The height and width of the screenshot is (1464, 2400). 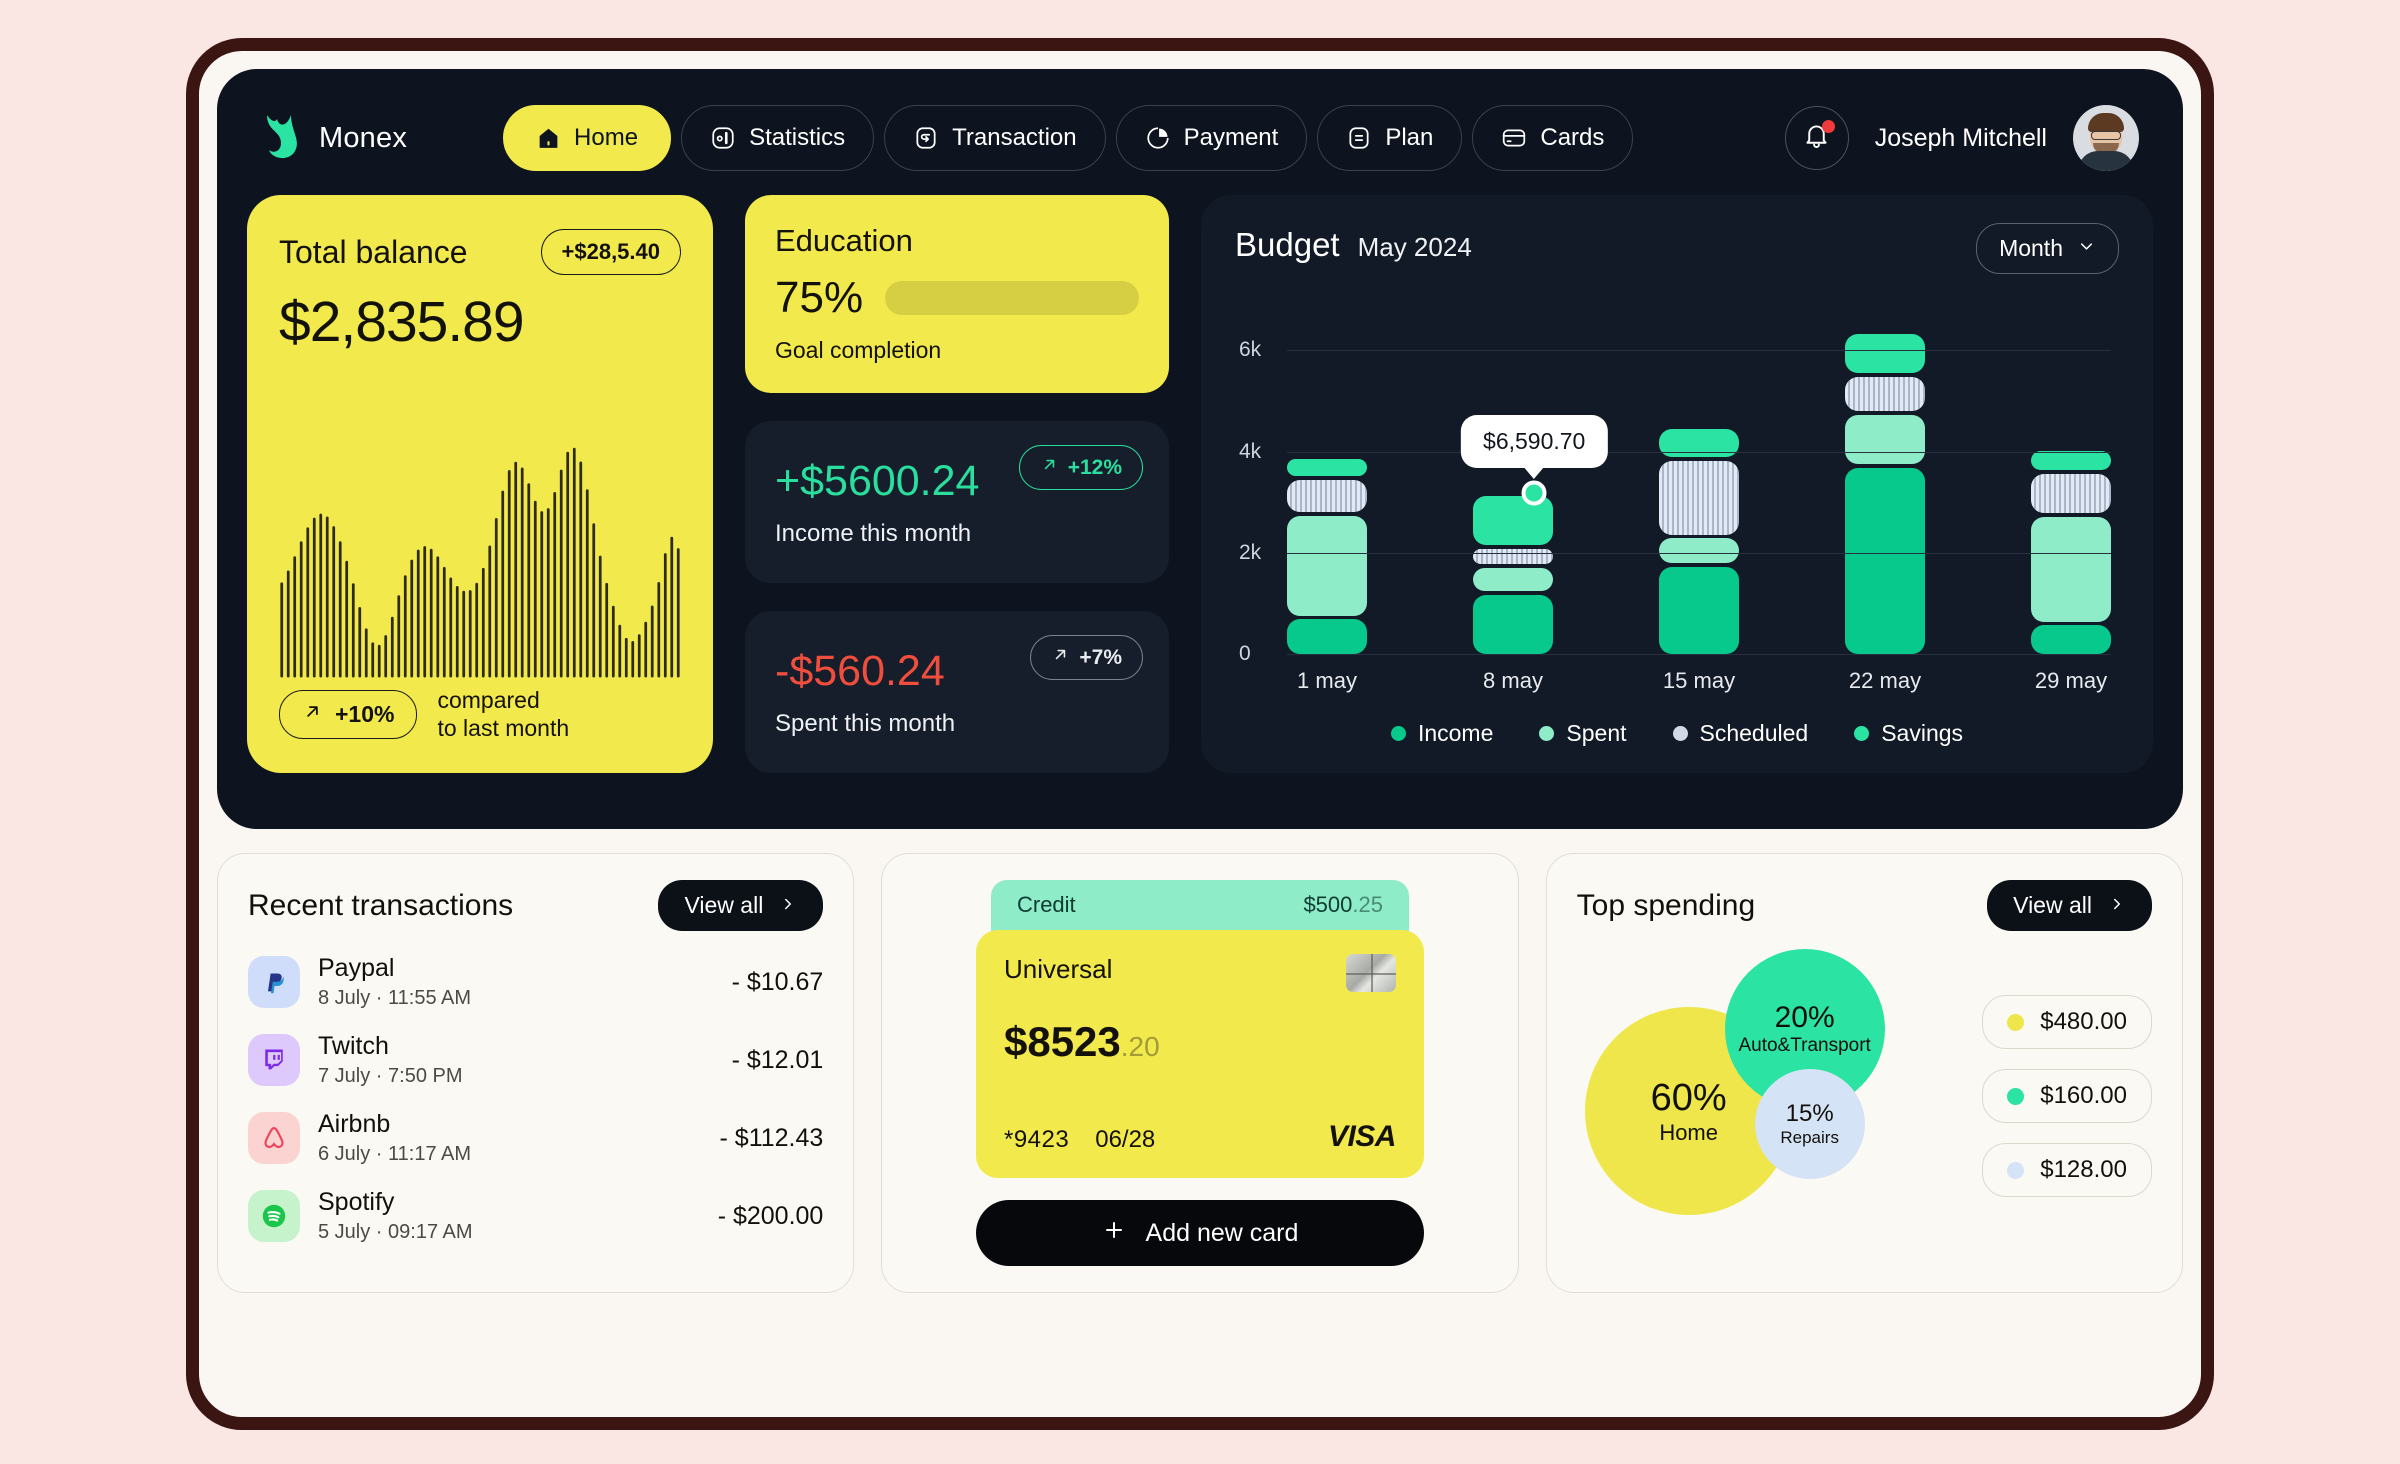 I want to click on transaction-datetime: 6 July · 11:17 AM, so click(x=395, y=1154).